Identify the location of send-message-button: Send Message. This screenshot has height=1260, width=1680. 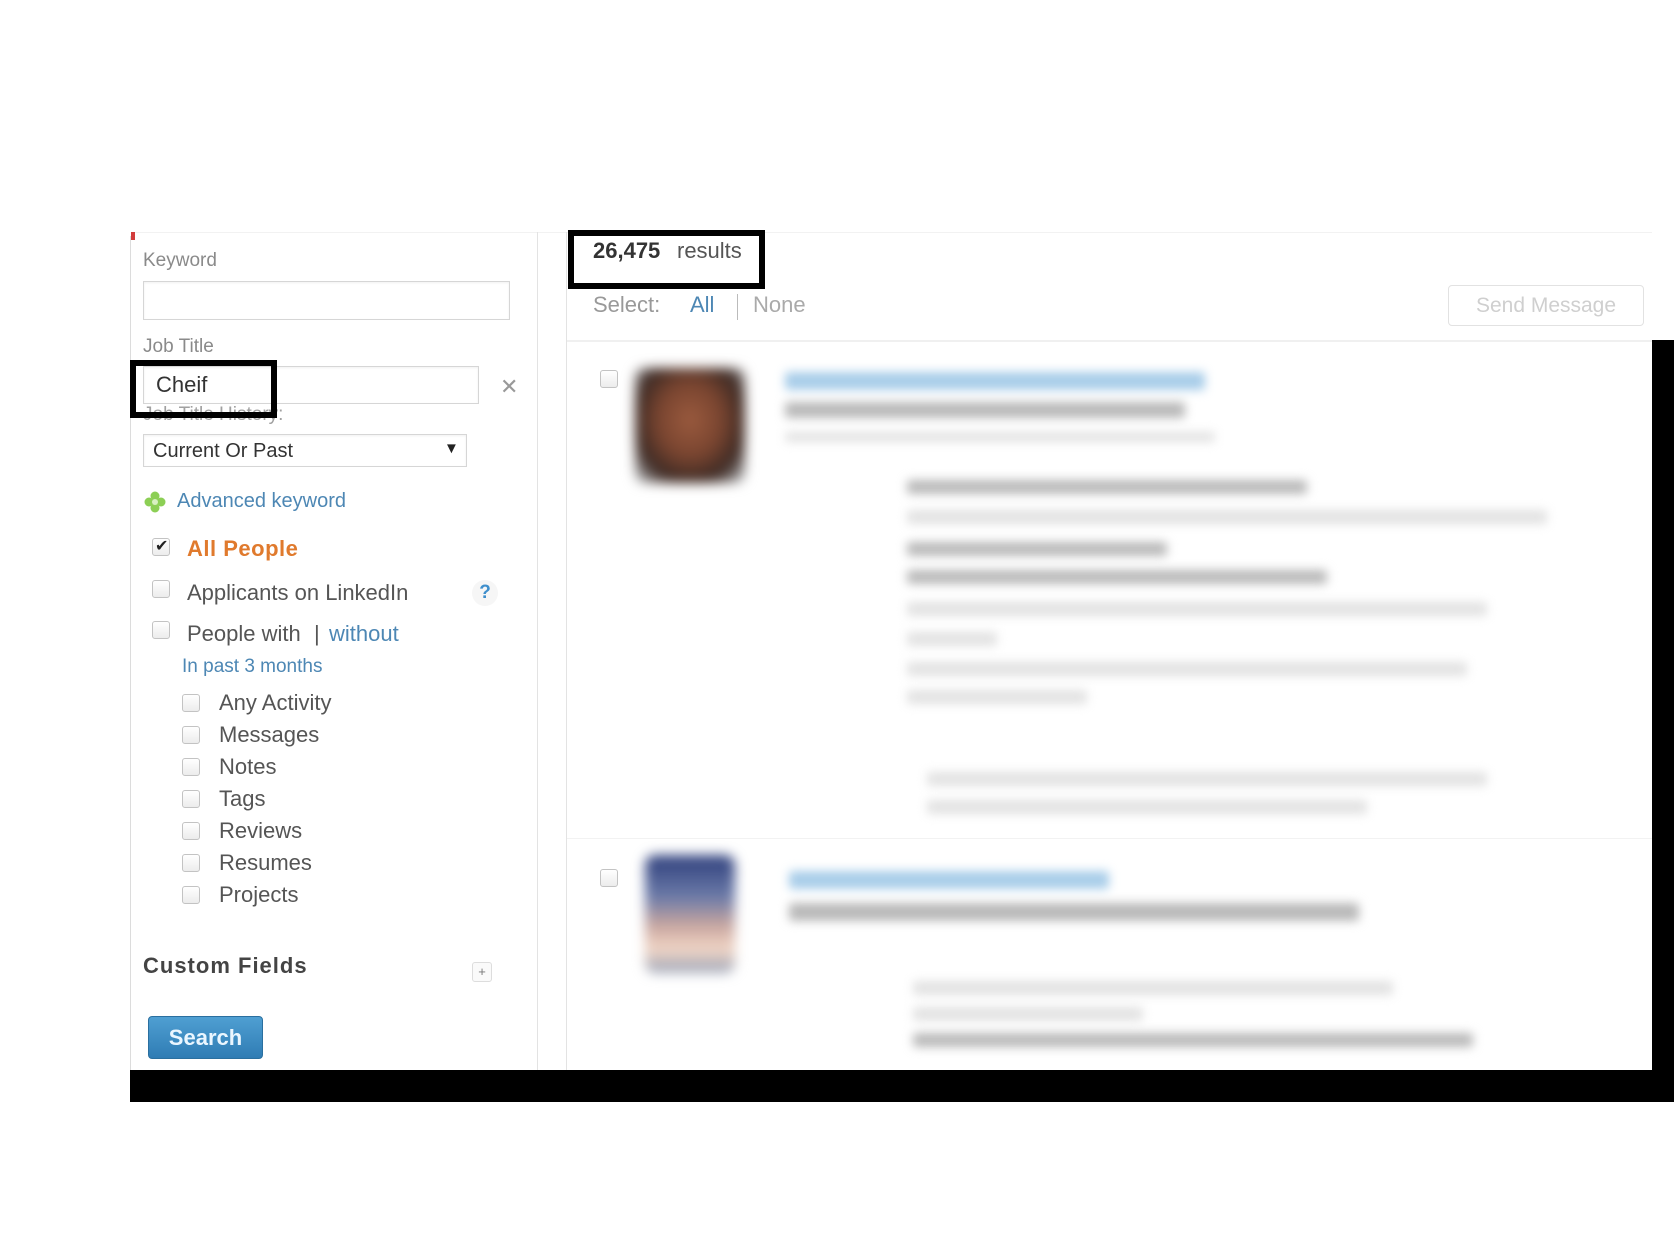
(1546, 305).